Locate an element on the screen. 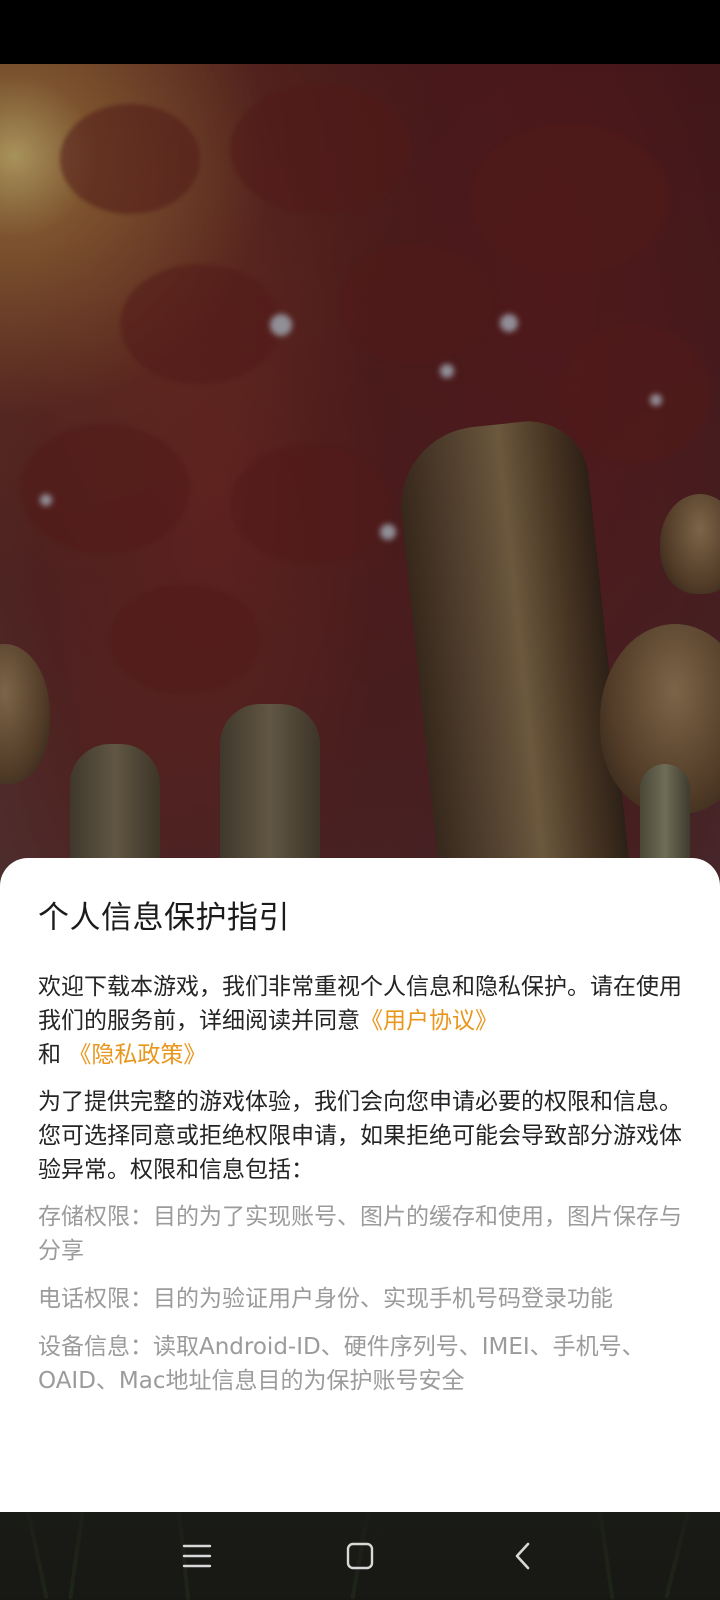 The image size is (720, 1600). menu-icon is located at coordinates (197, 1556).